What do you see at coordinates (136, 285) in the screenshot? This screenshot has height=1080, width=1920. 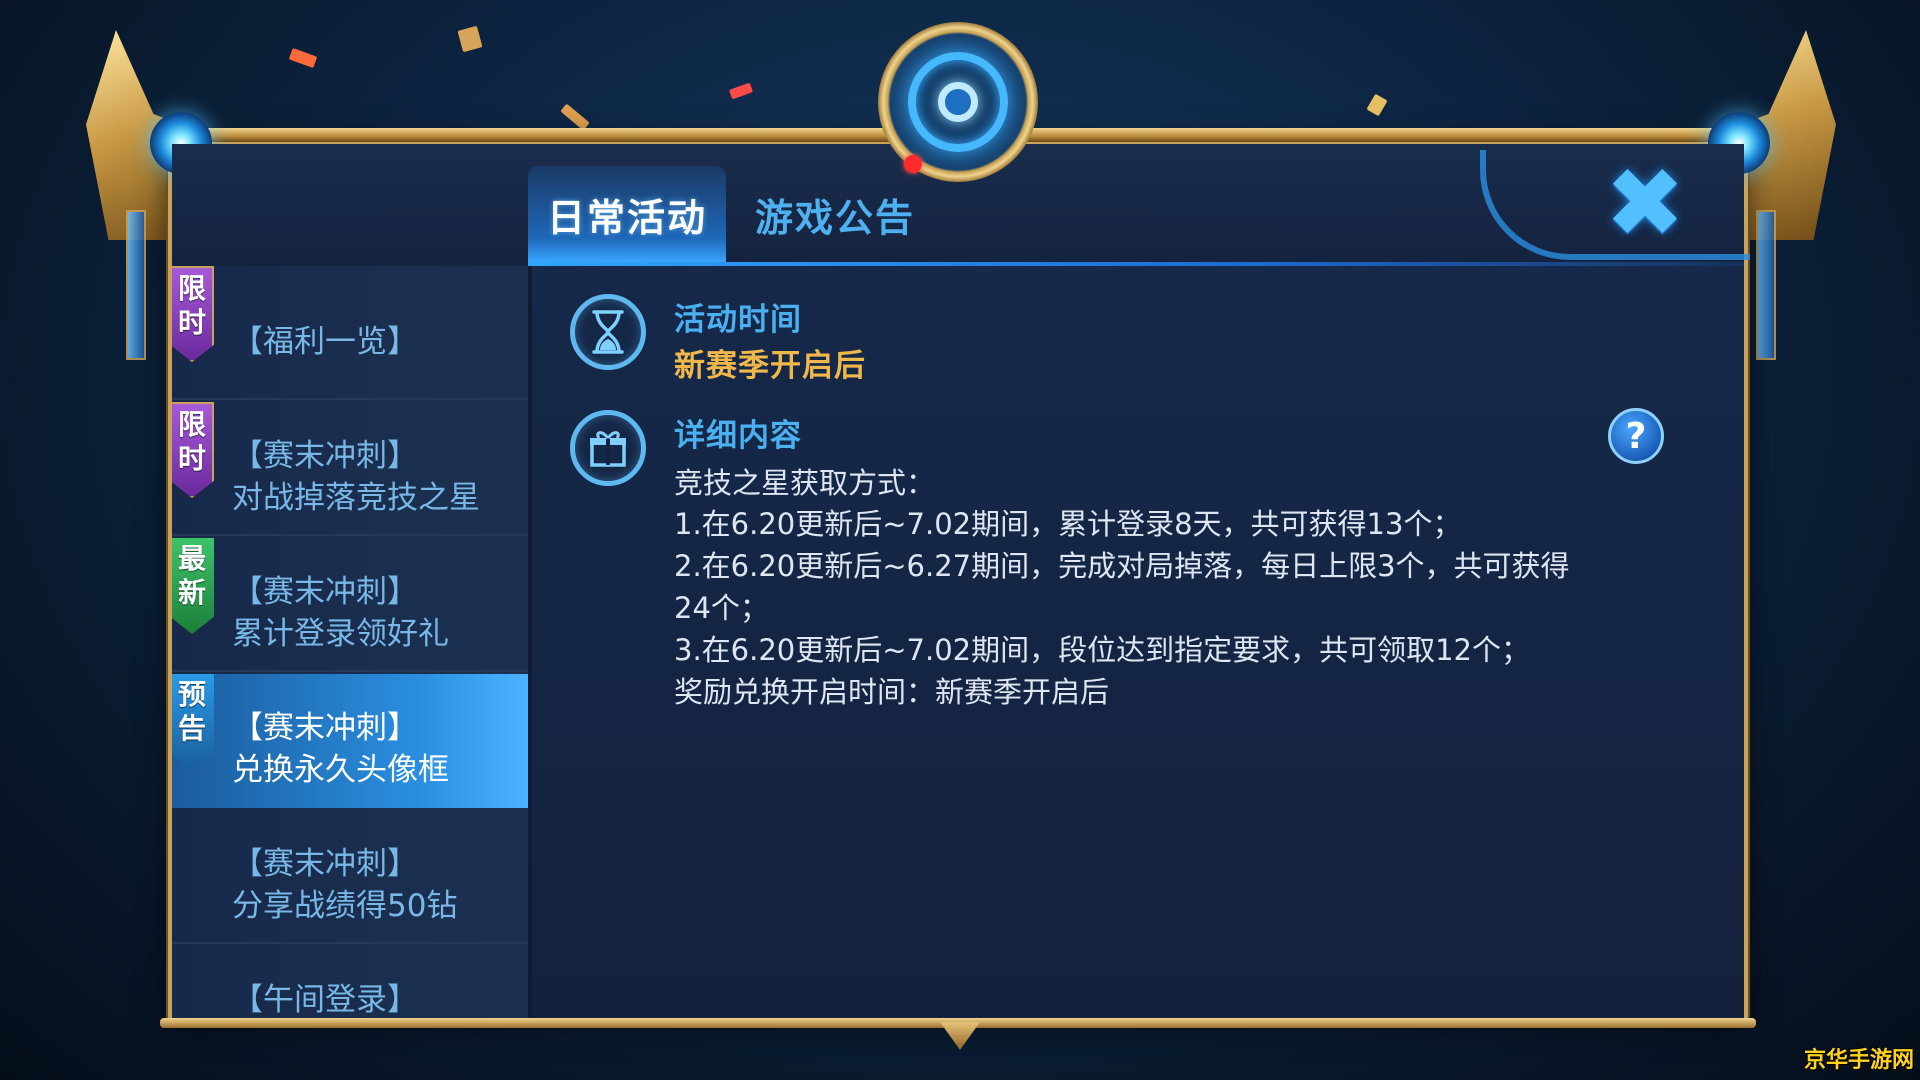 I see `left-rail-ornament` at bounding box center [136, 285].